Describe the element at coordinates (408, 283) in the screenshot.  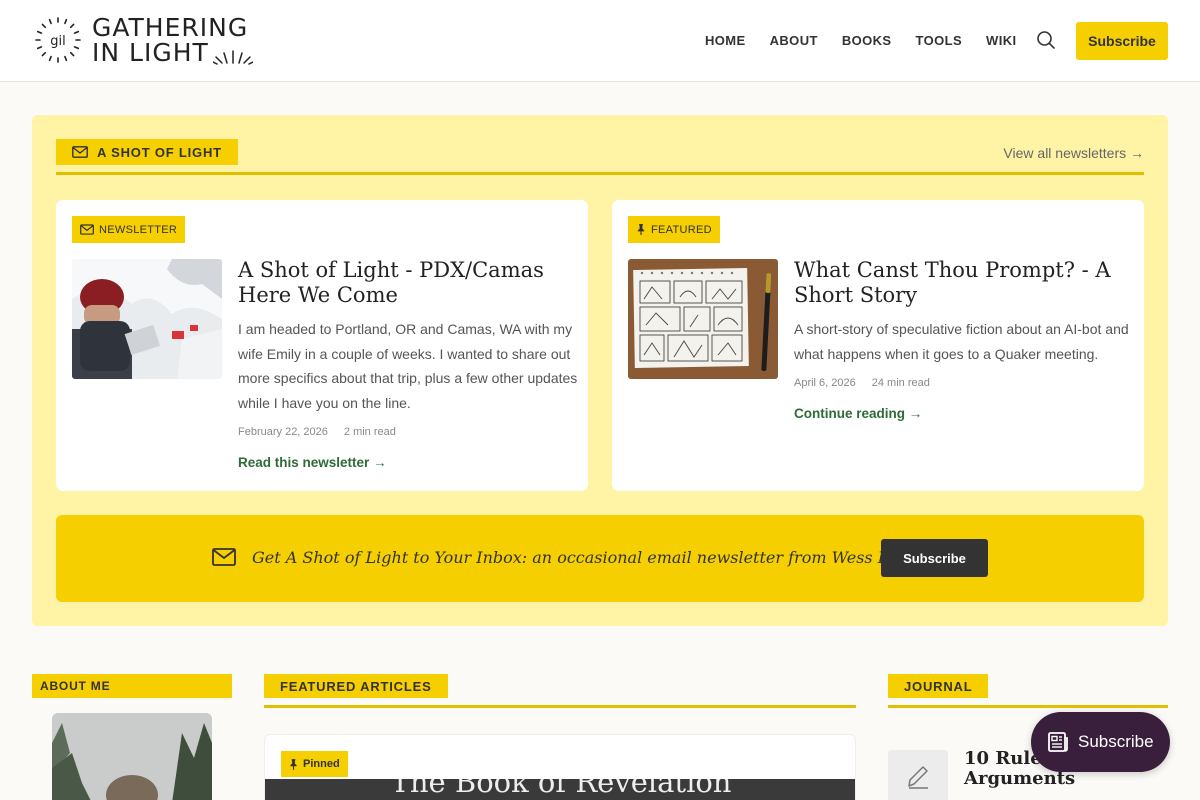
I see `newsletter-title: A Shot of Light - PDX/Camas Here We Come` at that location.